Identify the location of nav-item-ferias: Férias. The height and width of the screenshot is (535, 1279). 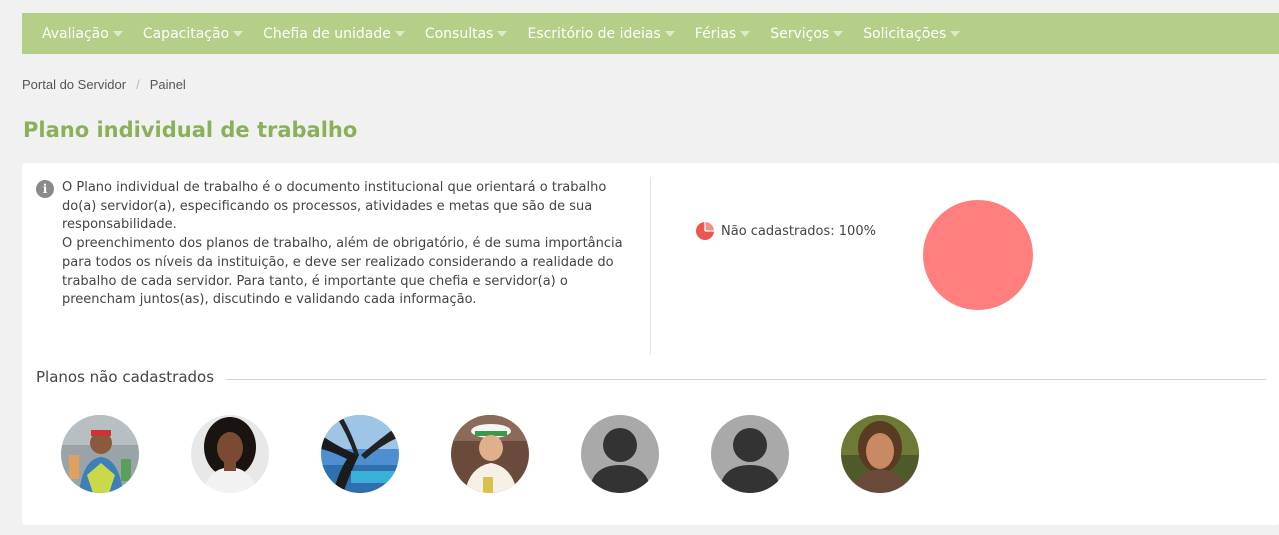
(722, 33).